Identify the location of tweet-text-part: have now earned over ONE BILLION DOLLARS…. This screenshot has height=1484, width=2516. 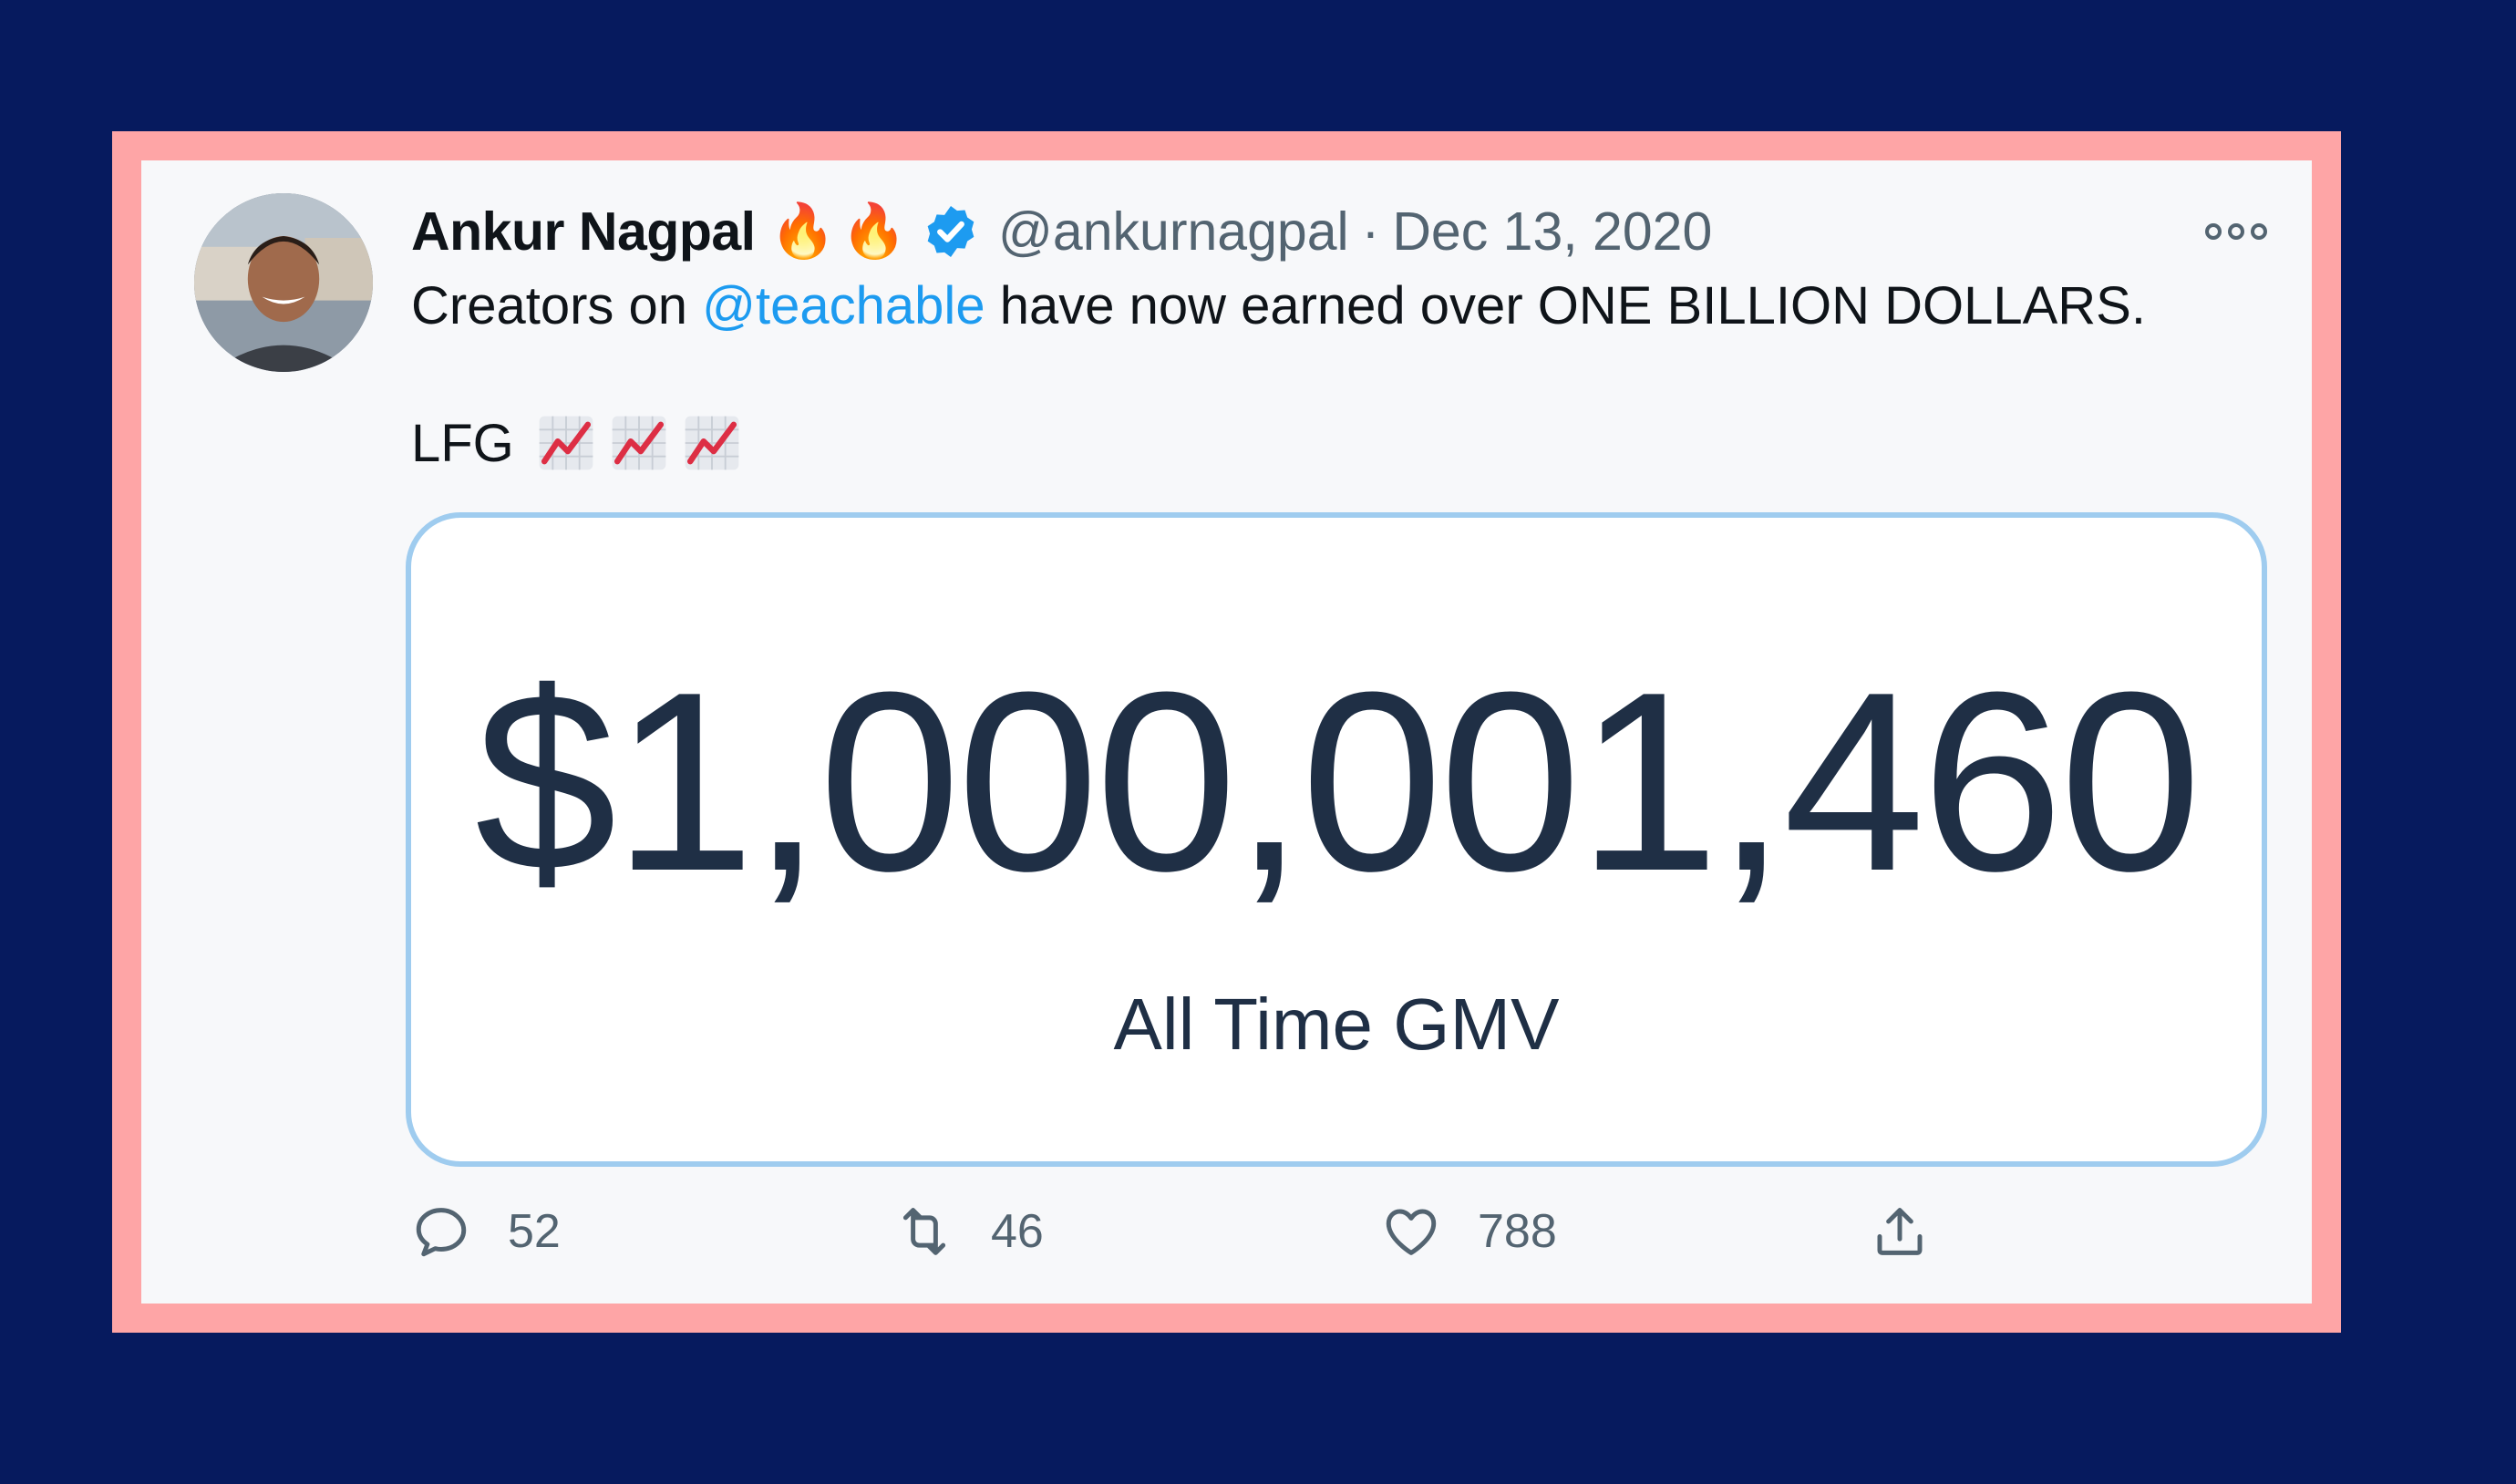
(1566, 305).